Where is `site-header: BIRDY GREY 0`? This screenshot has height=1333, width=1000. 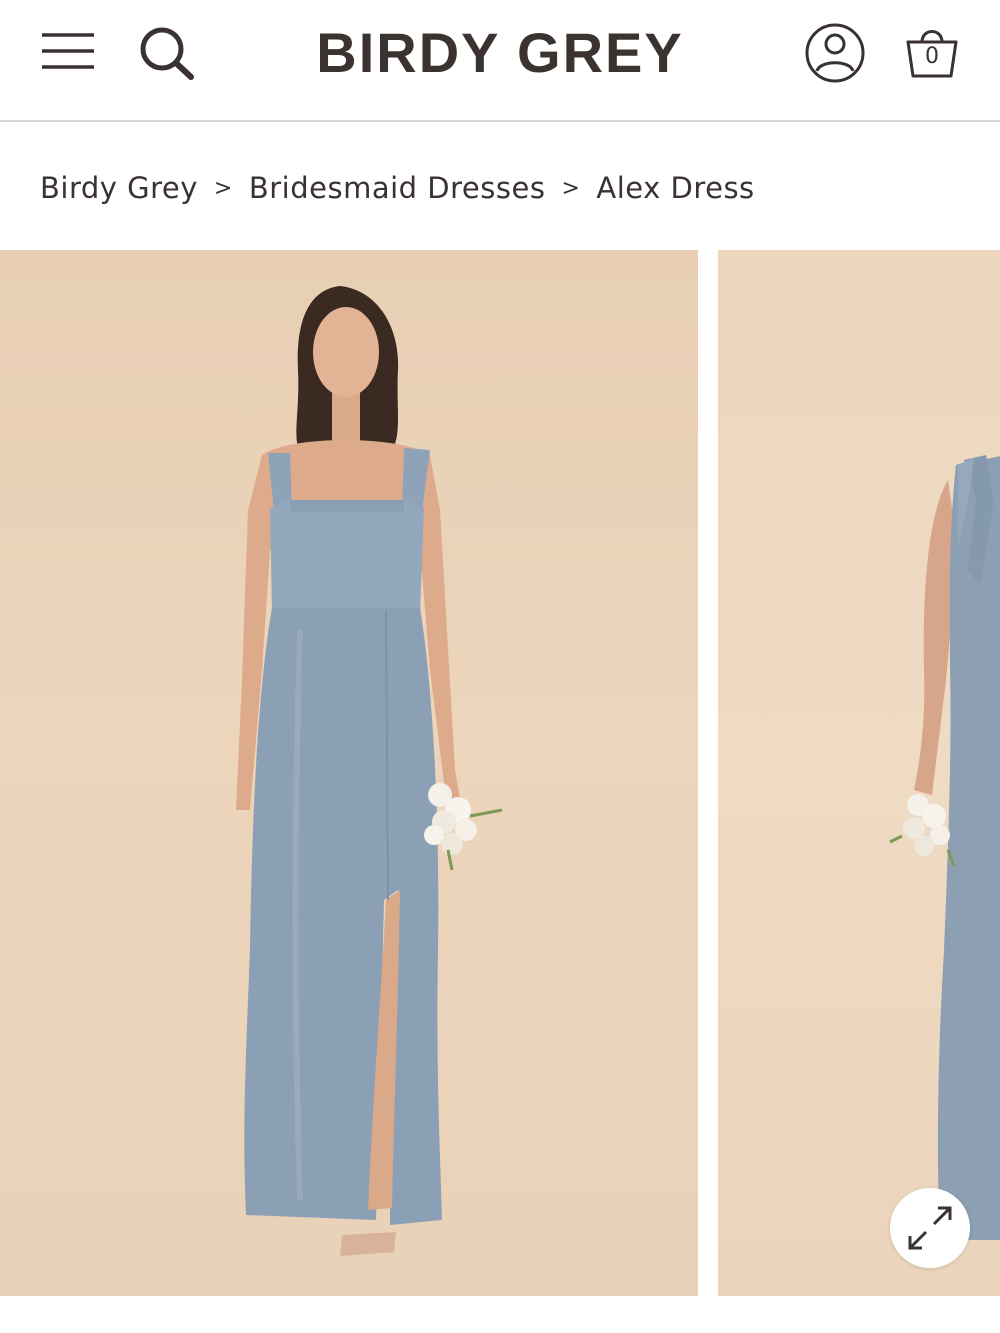 site-header: BIRDY GREY 0 is located at coordinates (500, 61).